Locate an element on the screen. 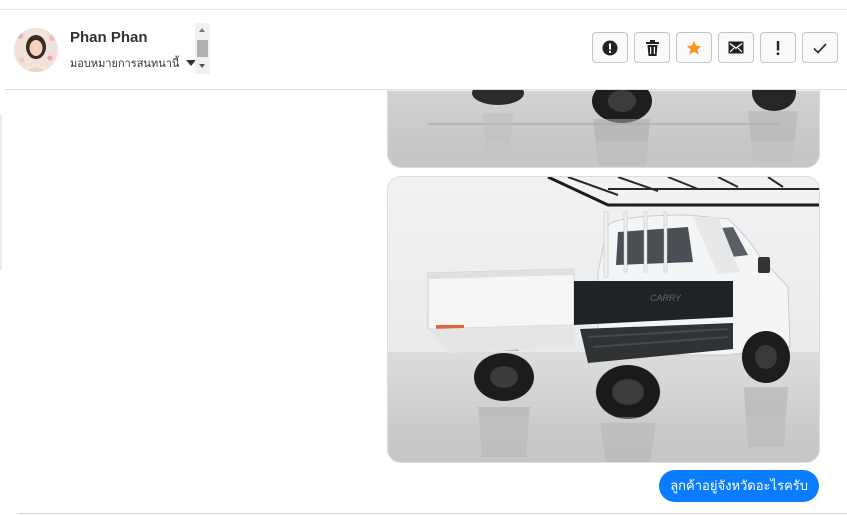 Image resolution: width=847 pixels, height=515 pixels. checkmark-icon is located at coordinates (820, 48).